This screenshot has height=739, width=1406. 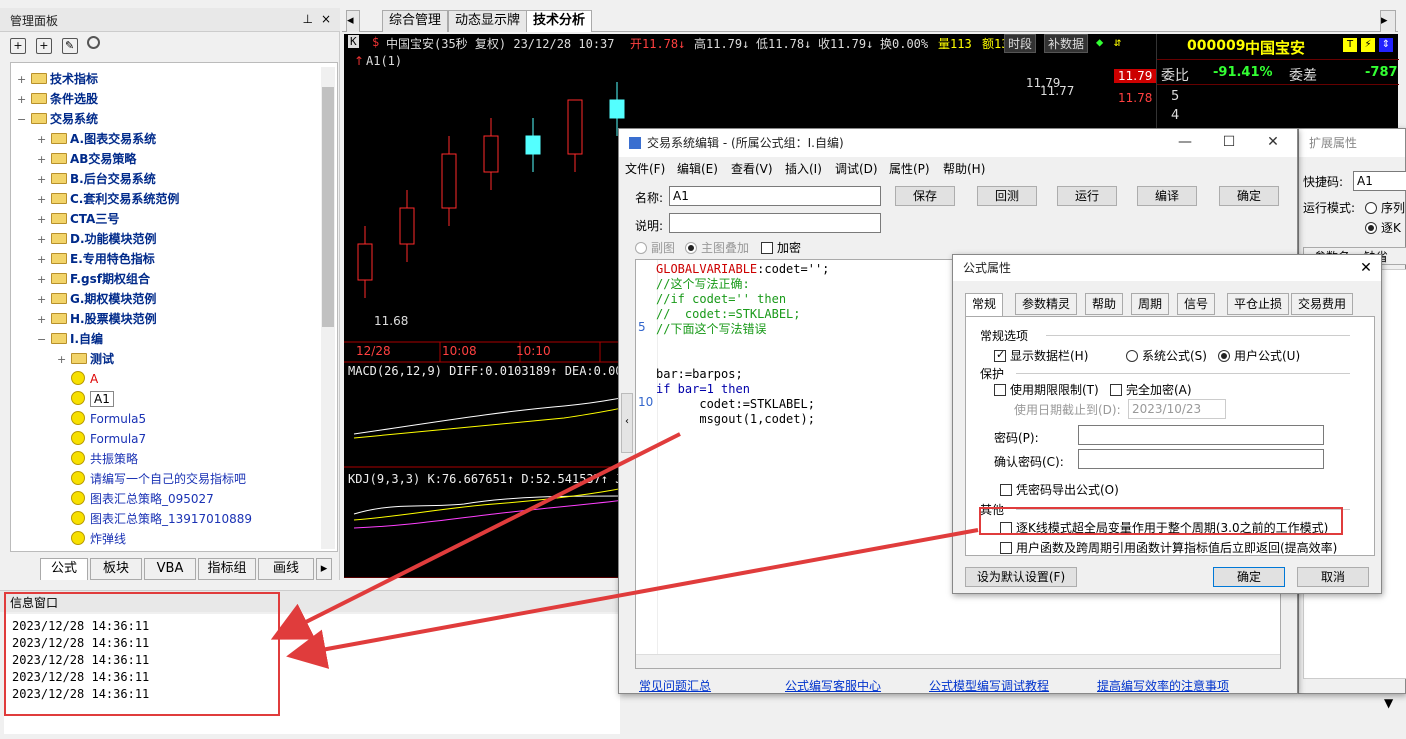 What do you see at coordinates (308, 19) in the screenshot?
I see `pin-icon: ⊥` at bounding box center [308, 19].